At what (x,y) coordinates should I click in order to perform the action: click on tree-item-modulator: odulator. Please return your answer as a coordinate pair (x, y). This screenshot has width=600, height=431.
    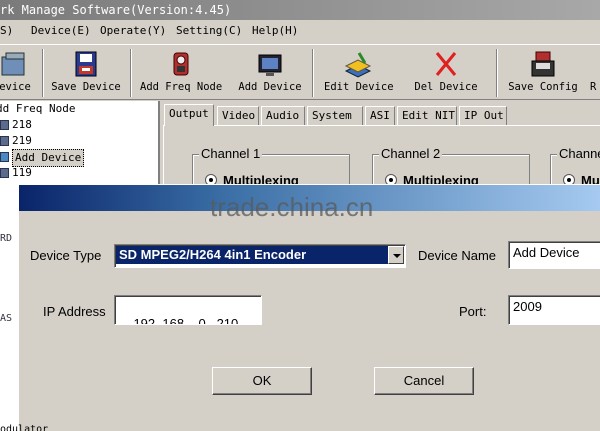
    Looking at the image, I should click on (24, 427).